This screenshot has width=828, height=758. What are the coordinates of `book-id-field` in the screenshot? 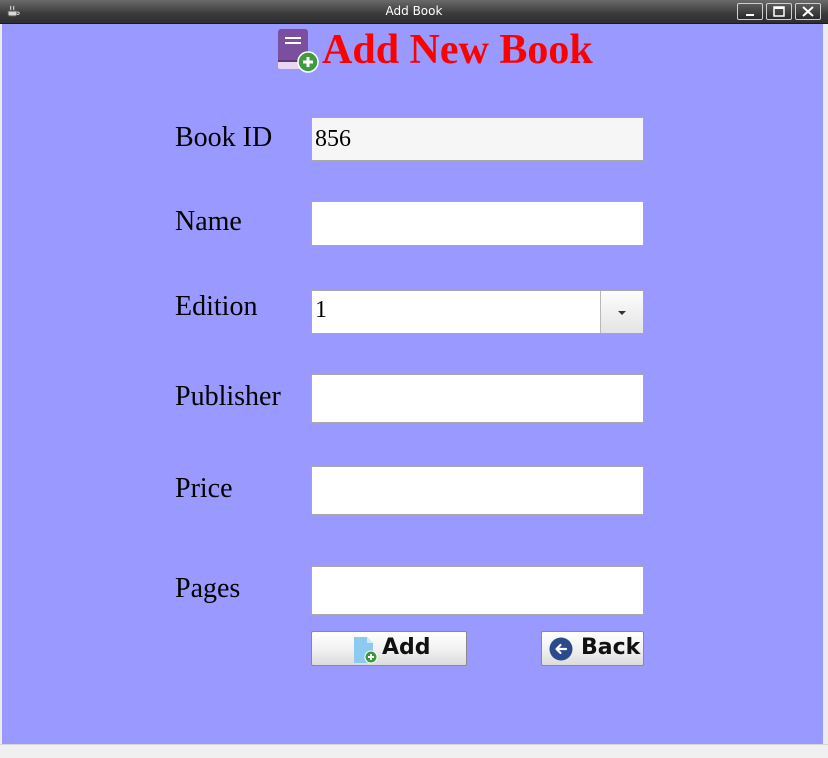 It's located at (477, 139).